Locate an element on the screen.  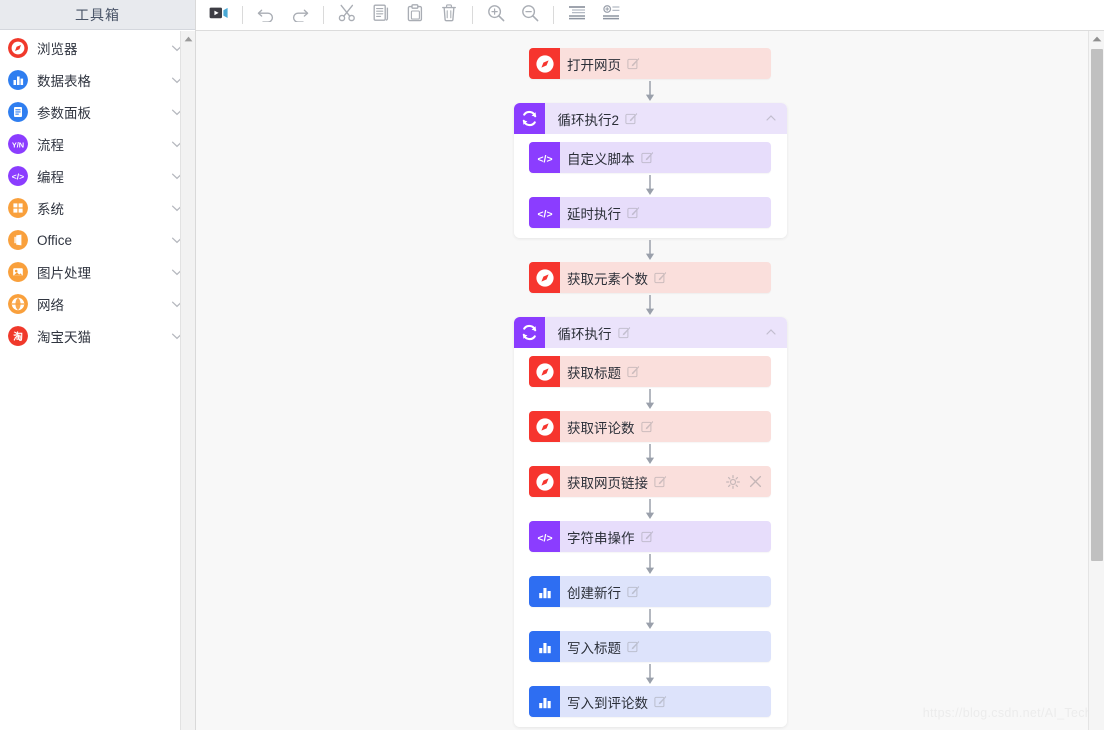
flow-node: 写入到评论数 is located at coordinates (650, 701).